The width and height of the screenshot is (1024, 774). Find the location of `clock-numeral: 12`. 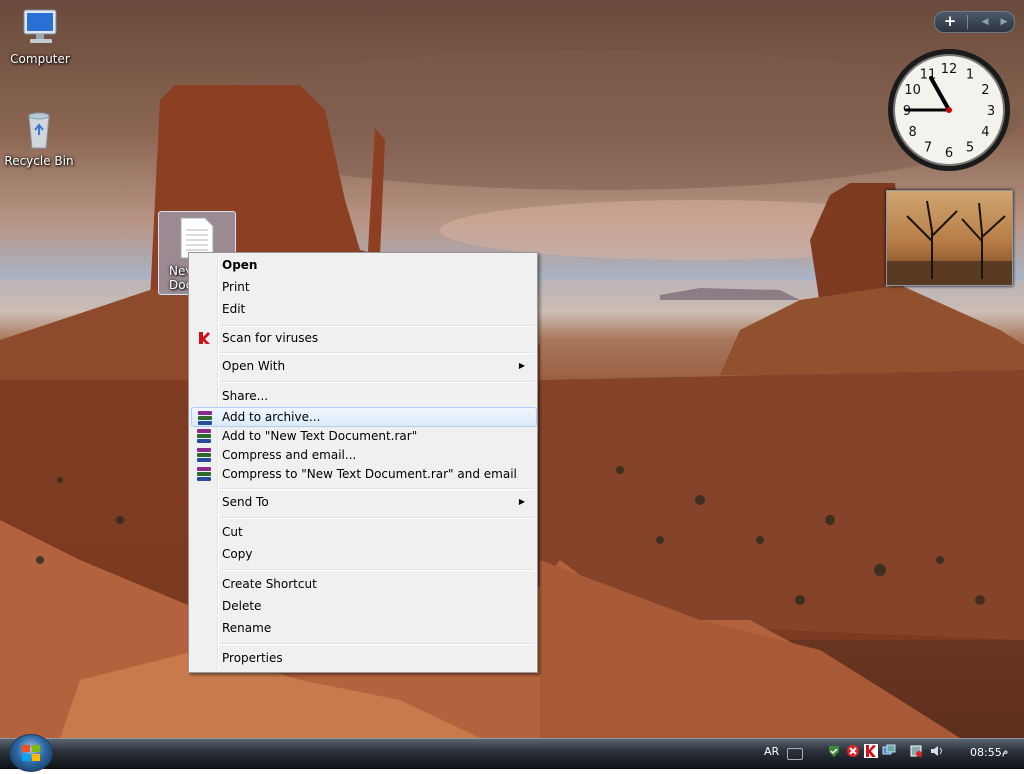

clock-numeral: 12 is located at coordinates (949, 69).